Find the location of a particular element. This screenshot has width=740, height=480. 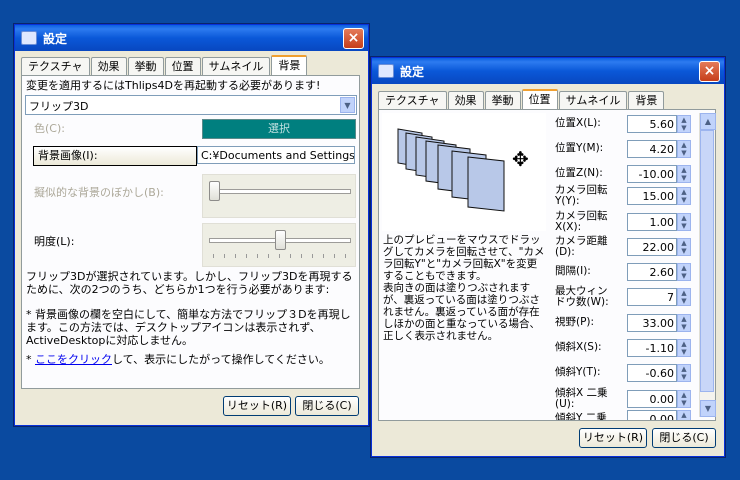

field-label: カメラ回転Y(Y): is located at coordinates (581, 195).